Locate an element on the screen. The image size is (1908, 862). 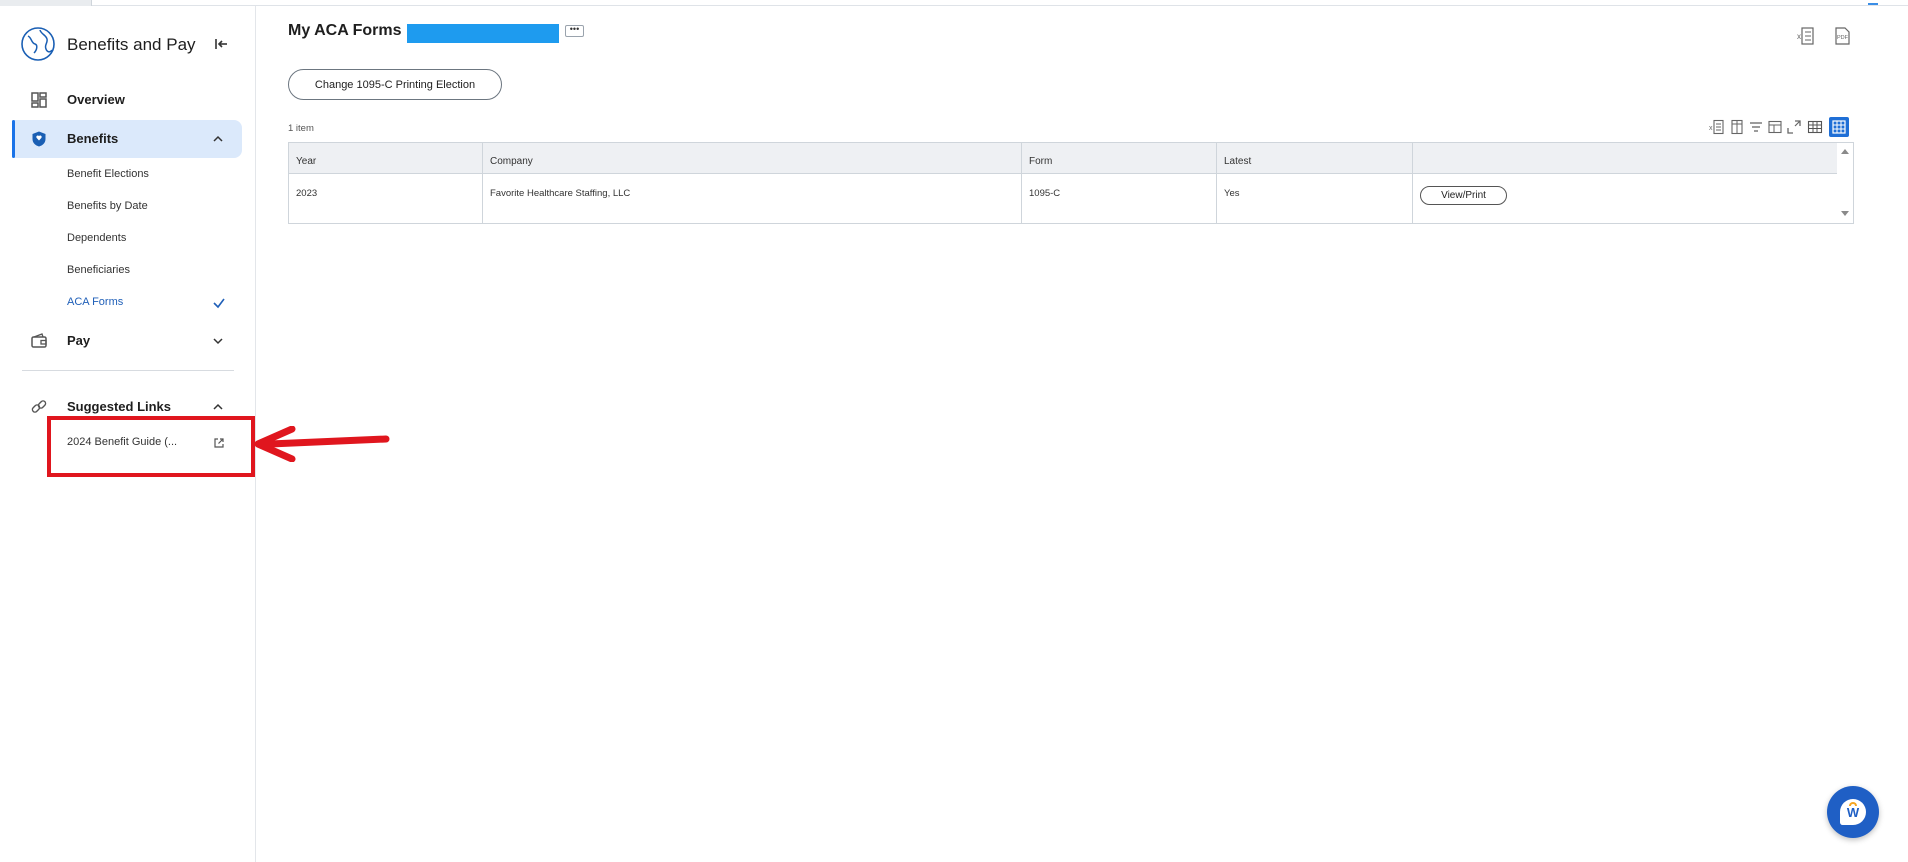
wallet-icon is located at coordinates (39, 340).